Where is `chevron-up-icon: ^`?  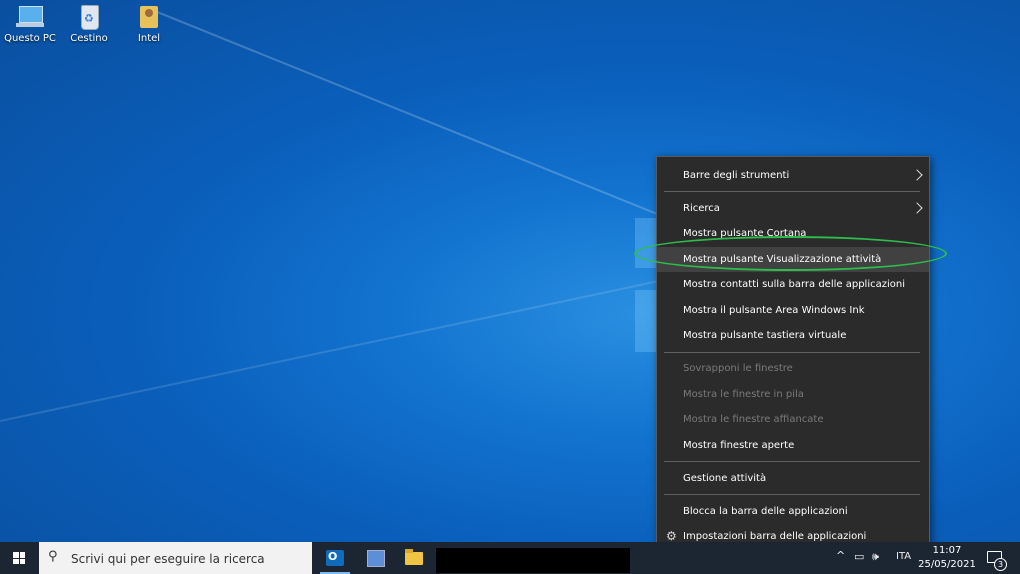 chevron-up-icon: ^ is located at coordinates (840, 555).